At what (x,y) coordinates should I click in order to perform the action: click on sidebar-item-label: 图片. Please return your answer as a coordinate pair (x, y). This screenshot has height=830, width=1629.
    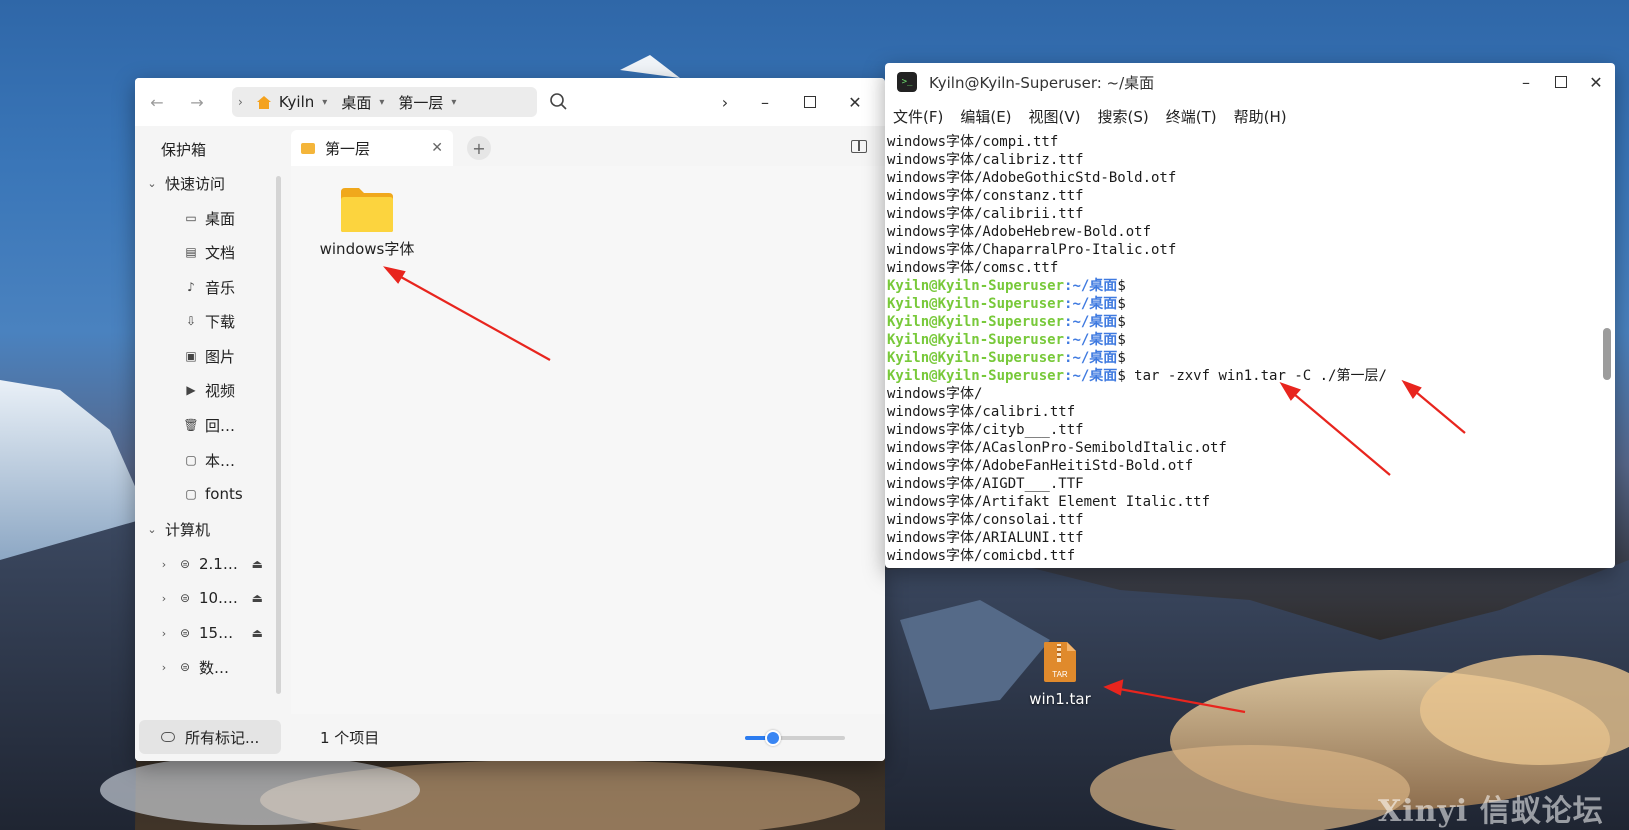
    Looking at the image, I should click on (220, 356).